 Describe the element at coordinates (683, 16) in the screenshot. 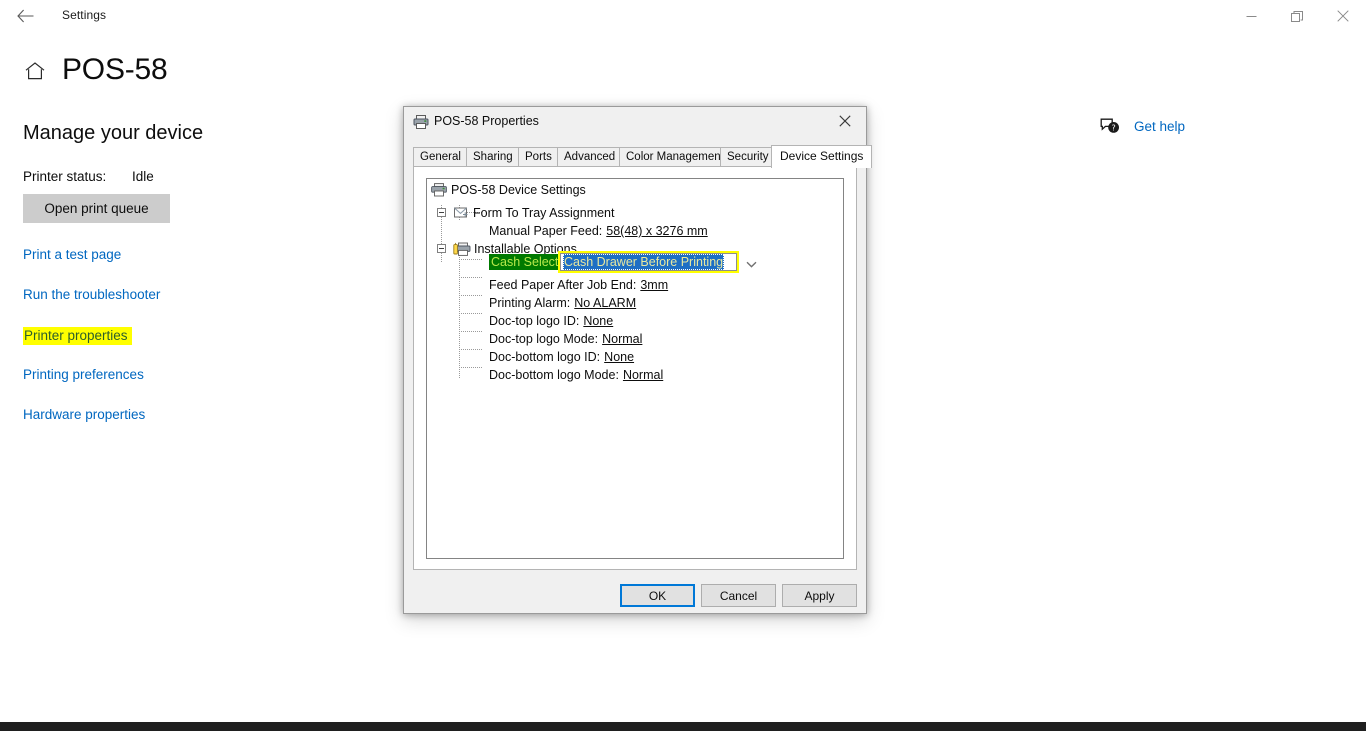

I see `settings-titlebar: Settings` at that location.